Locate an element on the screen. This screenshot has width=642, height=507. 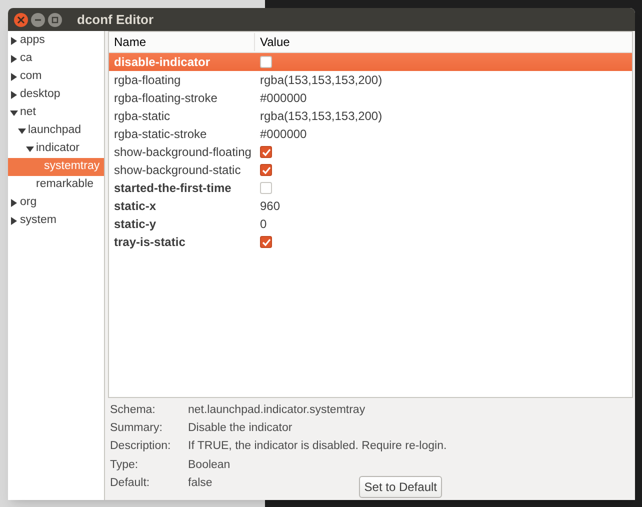
detail-label: Default: is located at coordinates (130, 484).